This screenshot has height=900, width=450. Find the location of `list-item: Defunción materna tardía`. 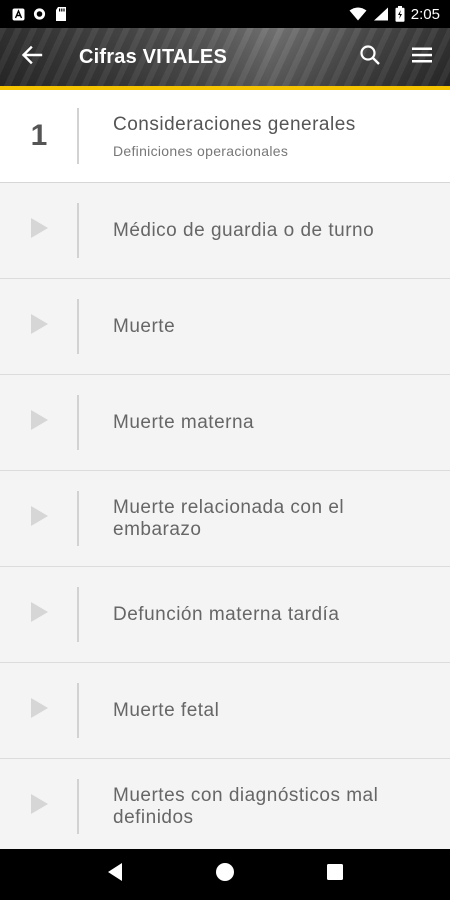

list-item: Defunción materna tardía is located at coordinates (225, 615).